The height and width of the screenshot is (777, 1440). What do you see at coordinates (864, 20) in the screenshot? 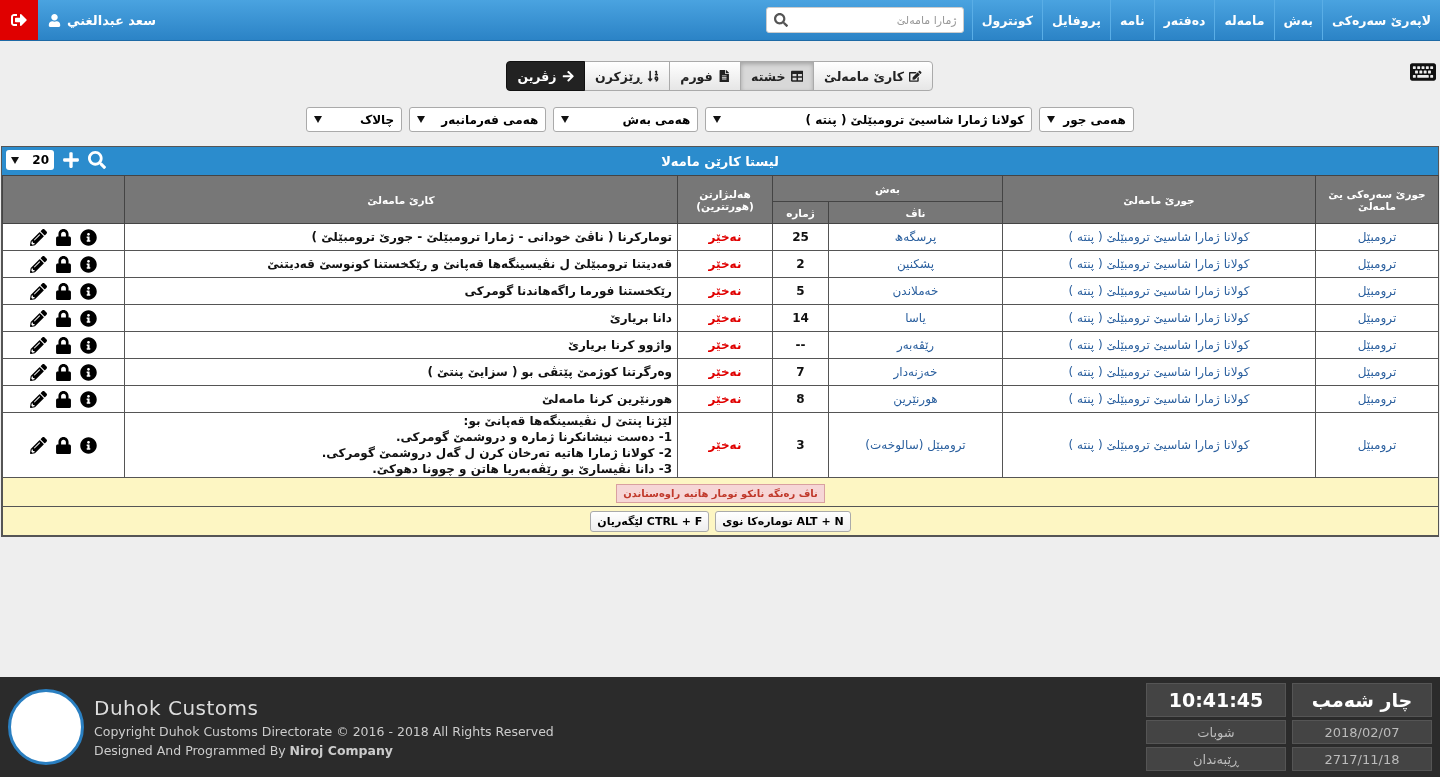
I see `search-field: ژمارا مامەلێ` at bounding box center [864, 20].